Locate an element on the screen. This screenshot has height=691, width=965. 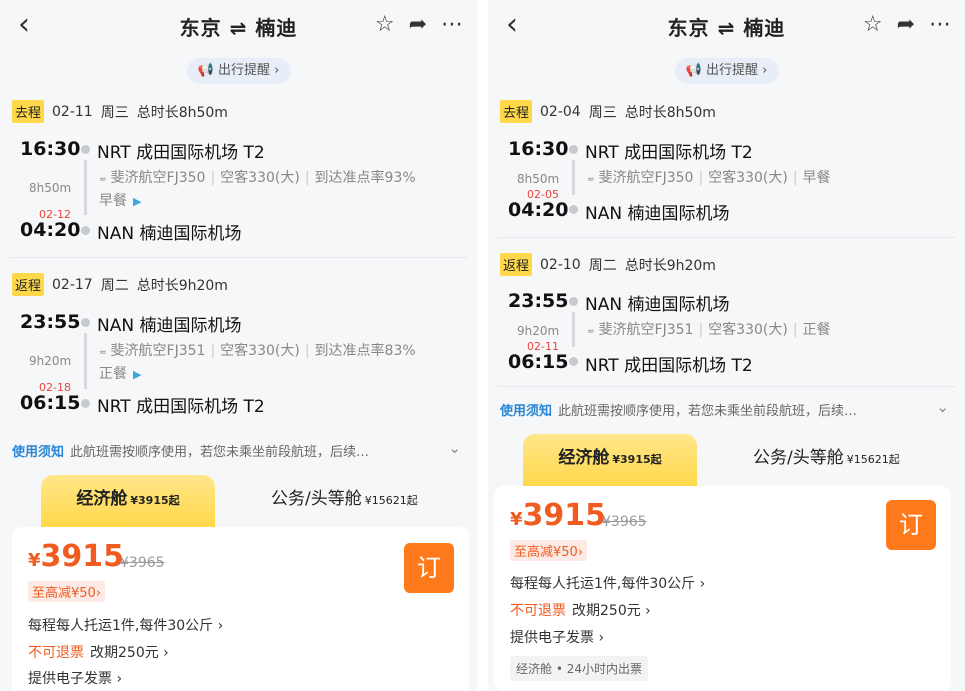
return-flight-info: ≈ 斐济航空FJ351 | 空客330(大) | 到达准点率83% 正餐 ▶ is located at coordinates (257, 363).